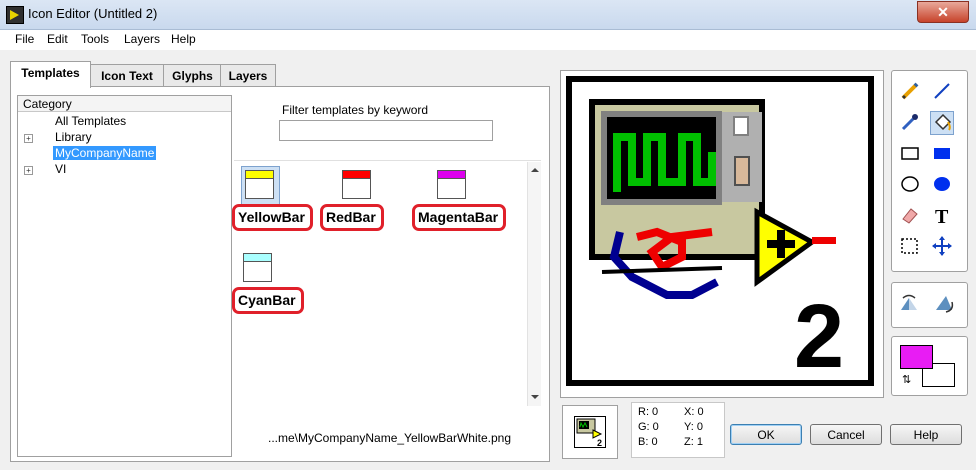 Image resolution: width=976 pixels, height=470 pixels. Describe the element at coordinates (352, 217) in the screenshot. I see `template-label-redbar: RedBar` at that location.